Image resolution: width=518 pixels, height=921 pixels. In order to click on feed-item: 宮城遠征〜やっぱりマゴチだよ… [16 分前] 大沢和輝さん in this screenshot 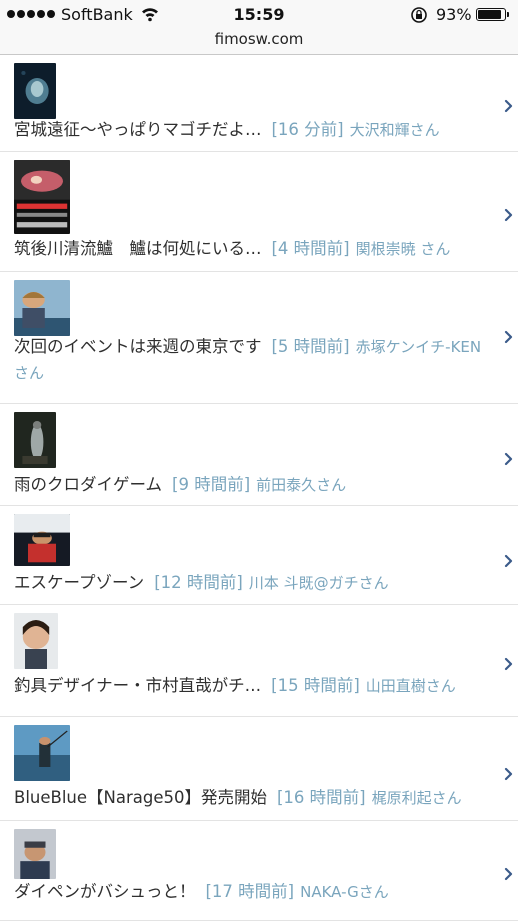, I will do `click(259, 103)`.